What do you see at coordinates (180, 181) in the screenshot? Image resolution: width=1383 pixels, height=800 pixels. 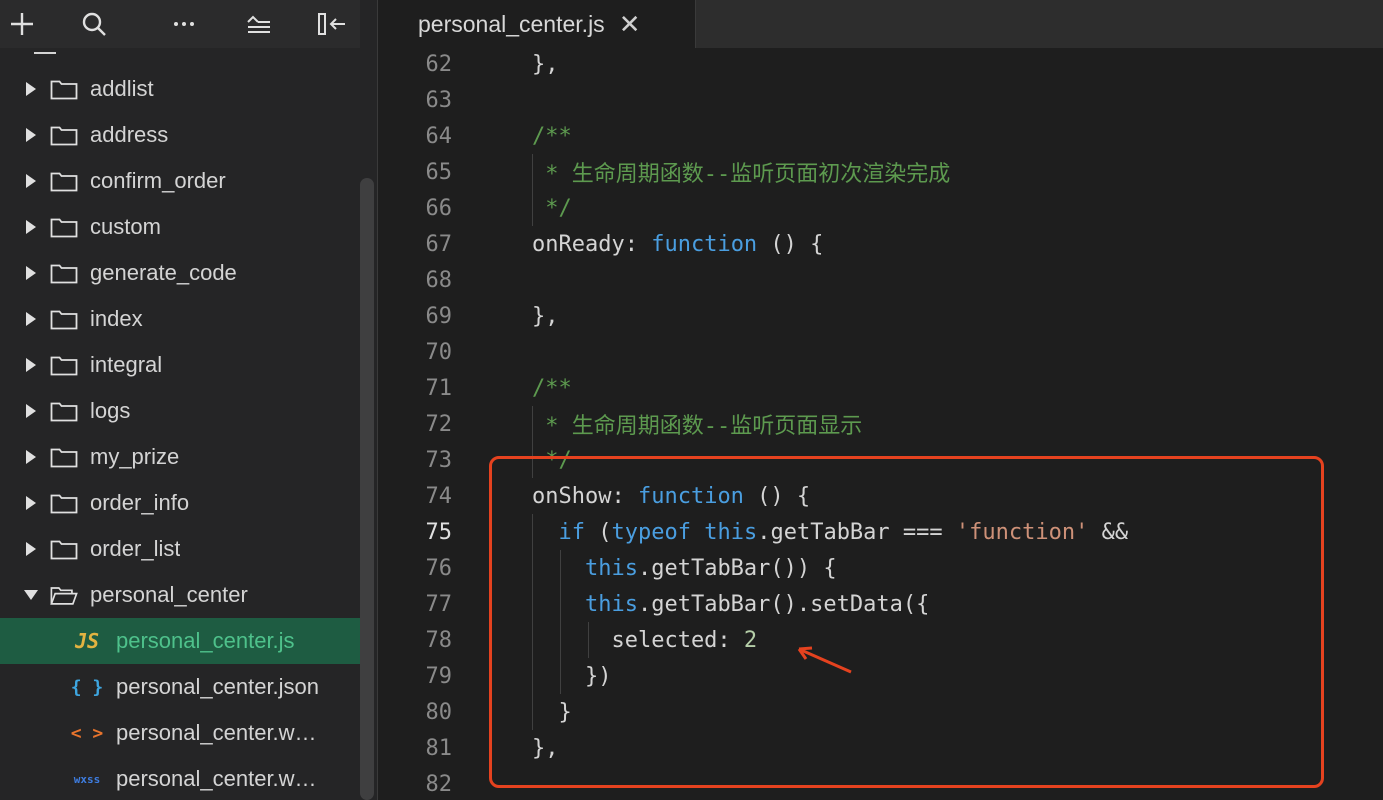 I see `folder-item: confirm_order` at bounding box center [180, 181].